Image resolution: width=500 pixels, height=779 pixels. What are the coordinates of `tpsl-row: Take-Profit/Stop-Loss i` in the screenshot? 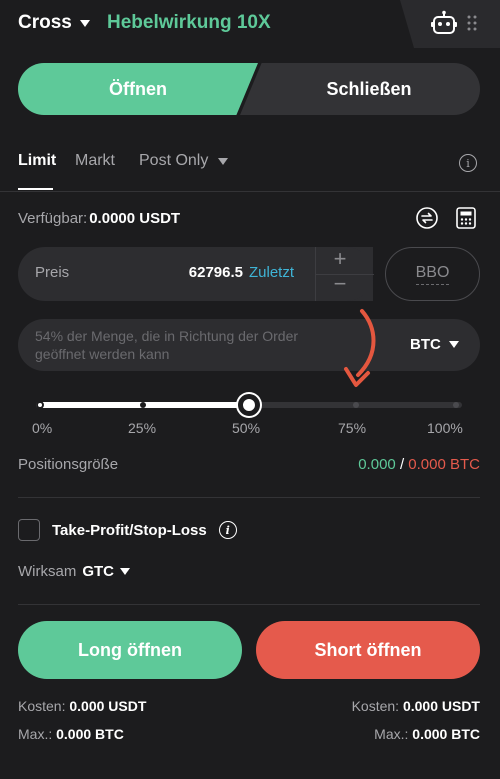 It's located at (127, 530).